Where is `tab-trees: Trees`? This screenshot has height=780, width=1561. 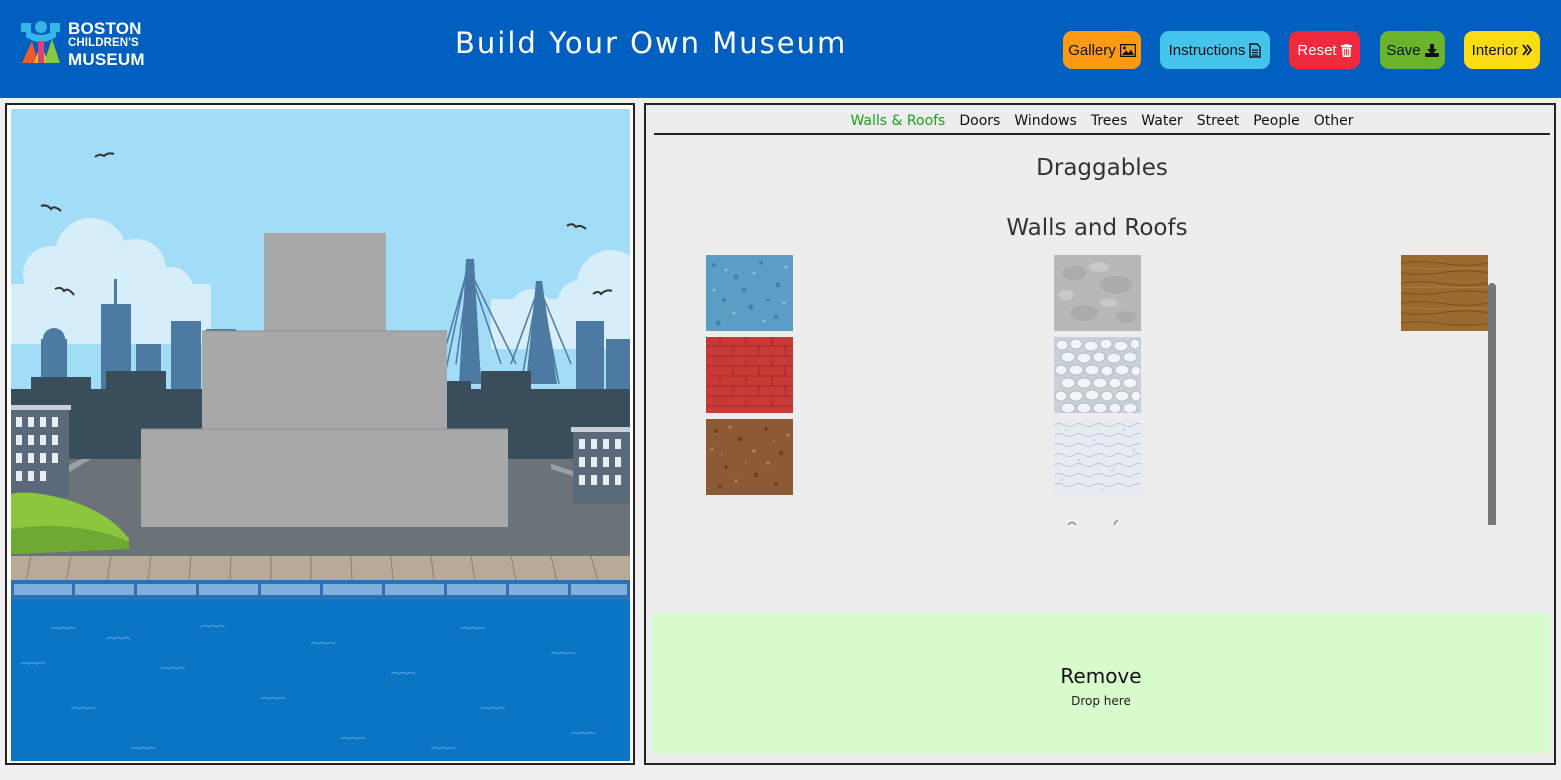 tab-trees: Trees is located at coordinates (1109, 121).